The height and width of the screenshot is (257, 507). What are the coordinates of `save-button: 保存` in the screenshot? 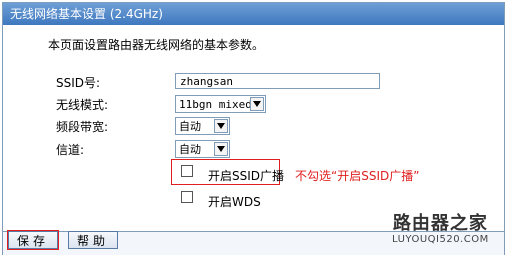 It's located at (33, 240).